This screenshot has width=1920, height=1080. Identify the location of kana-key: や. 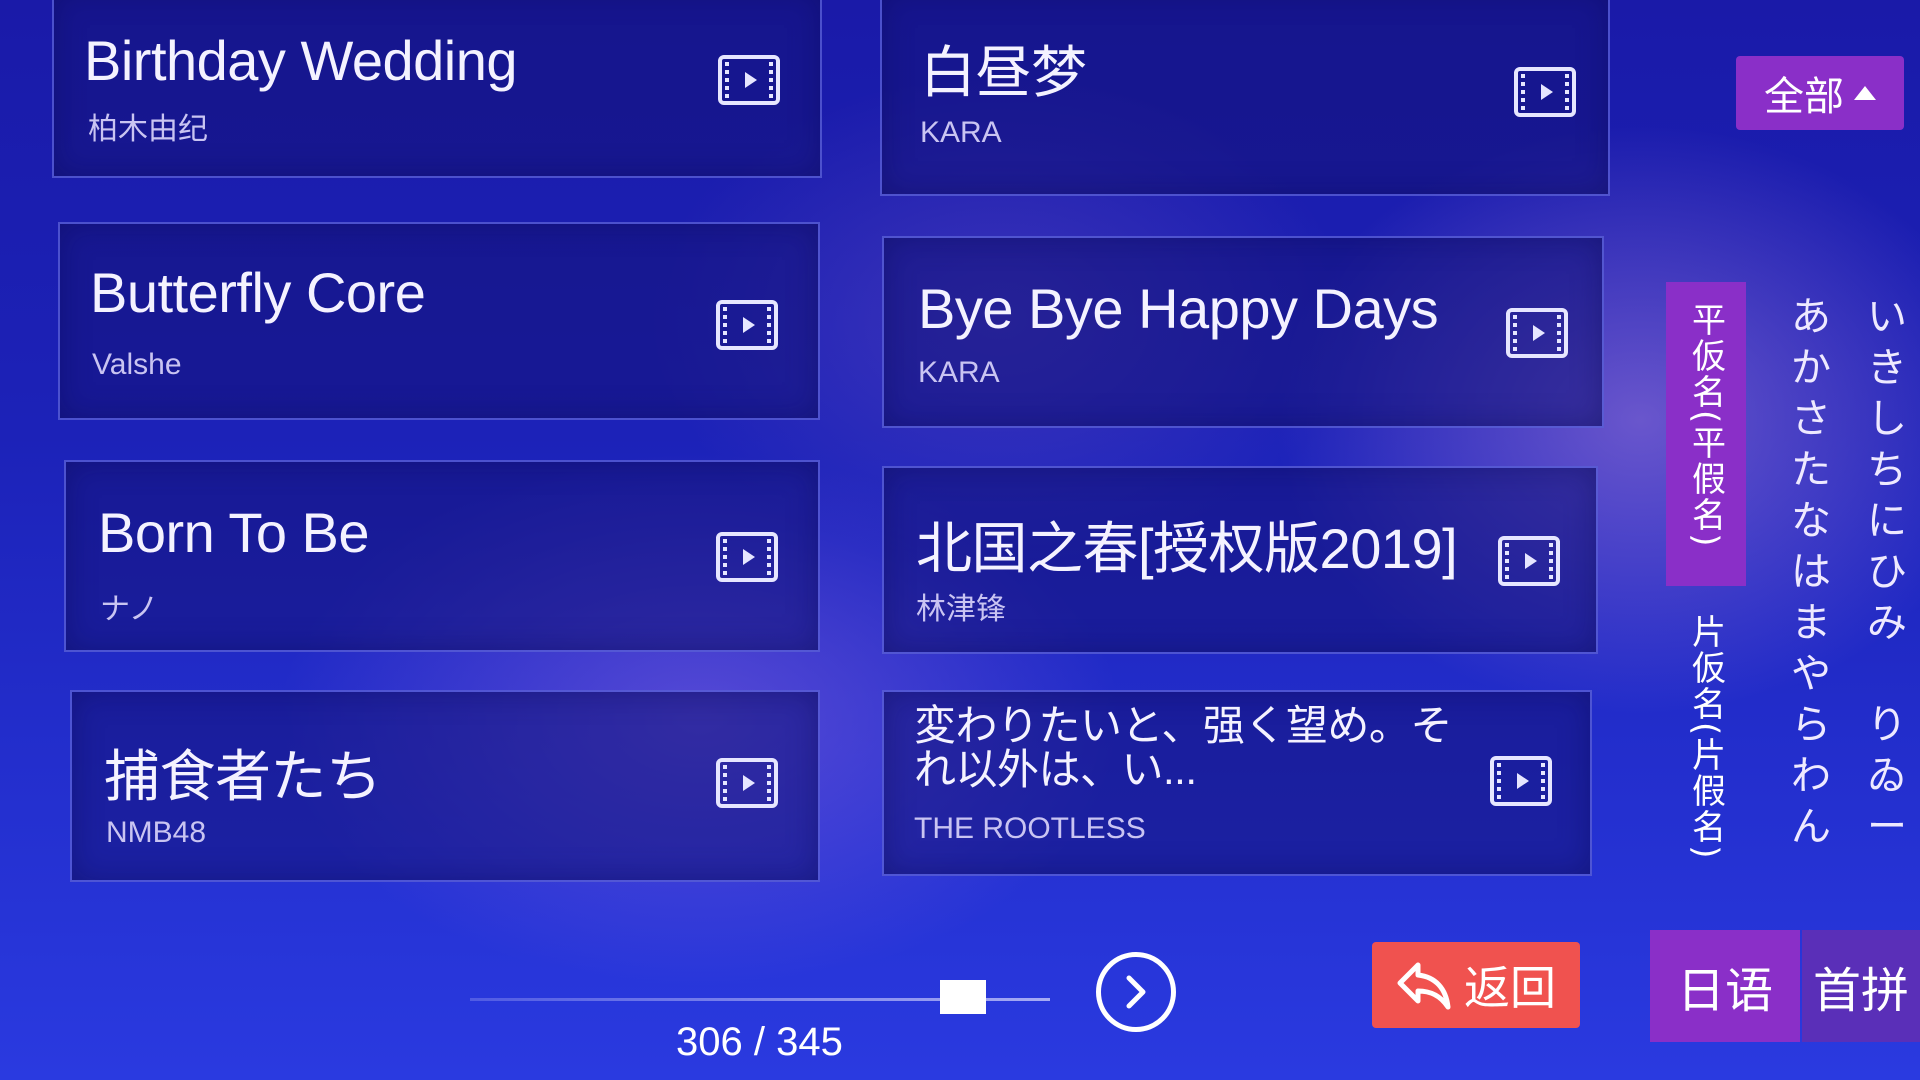
(1811, 674).